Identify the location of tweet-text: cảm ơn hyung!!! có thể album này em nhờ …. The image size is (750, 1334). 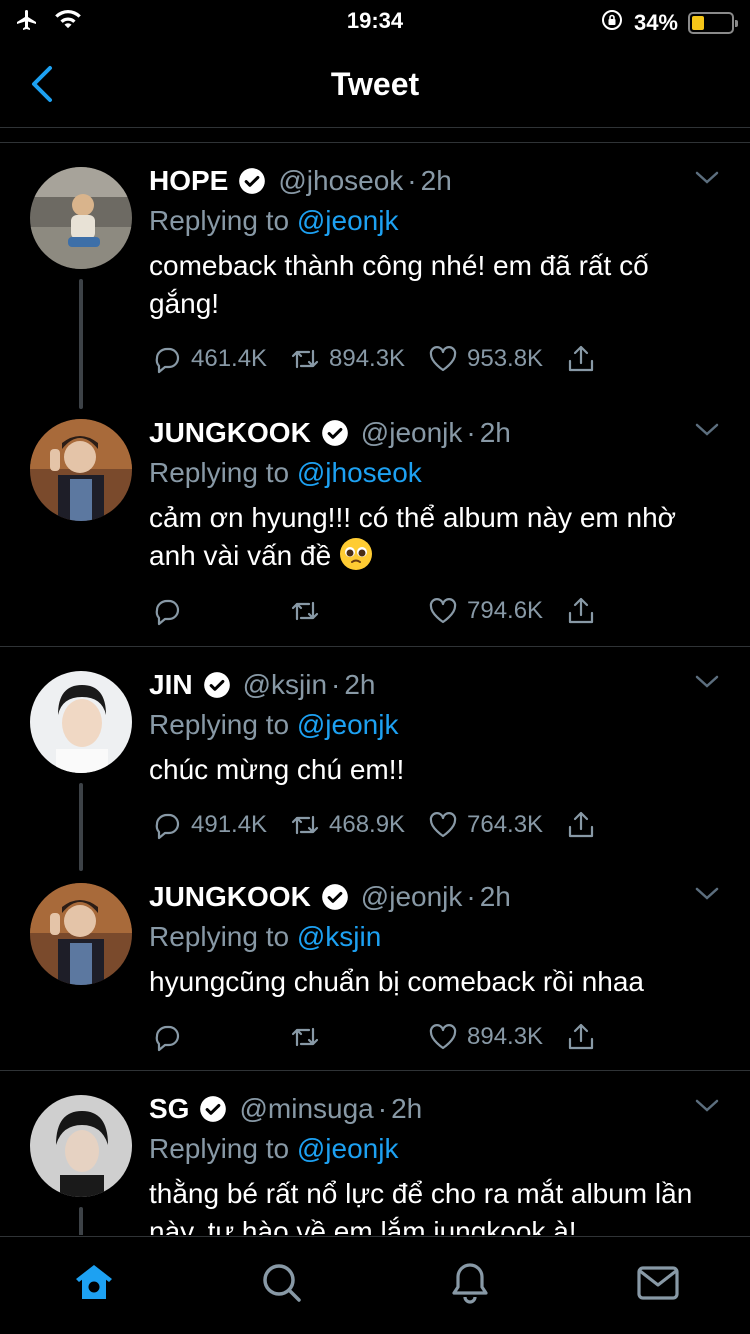
(412, 536).